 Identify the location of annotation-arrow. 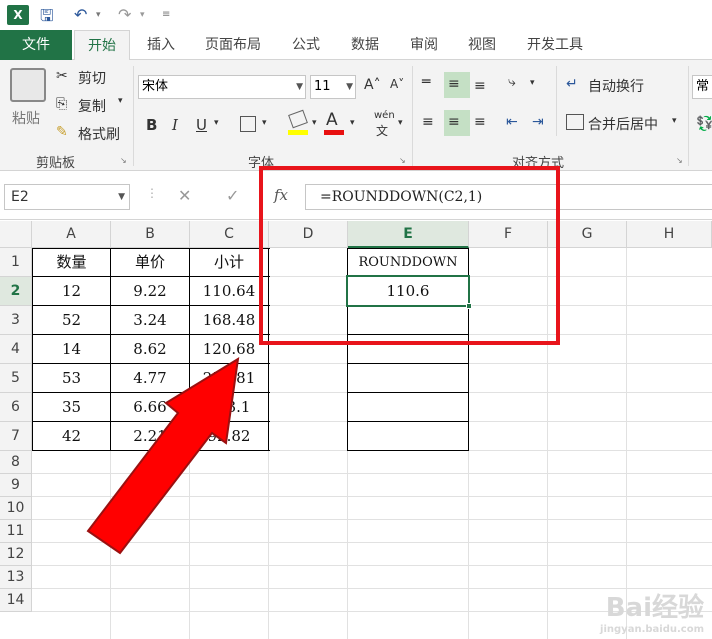
(163, 456).